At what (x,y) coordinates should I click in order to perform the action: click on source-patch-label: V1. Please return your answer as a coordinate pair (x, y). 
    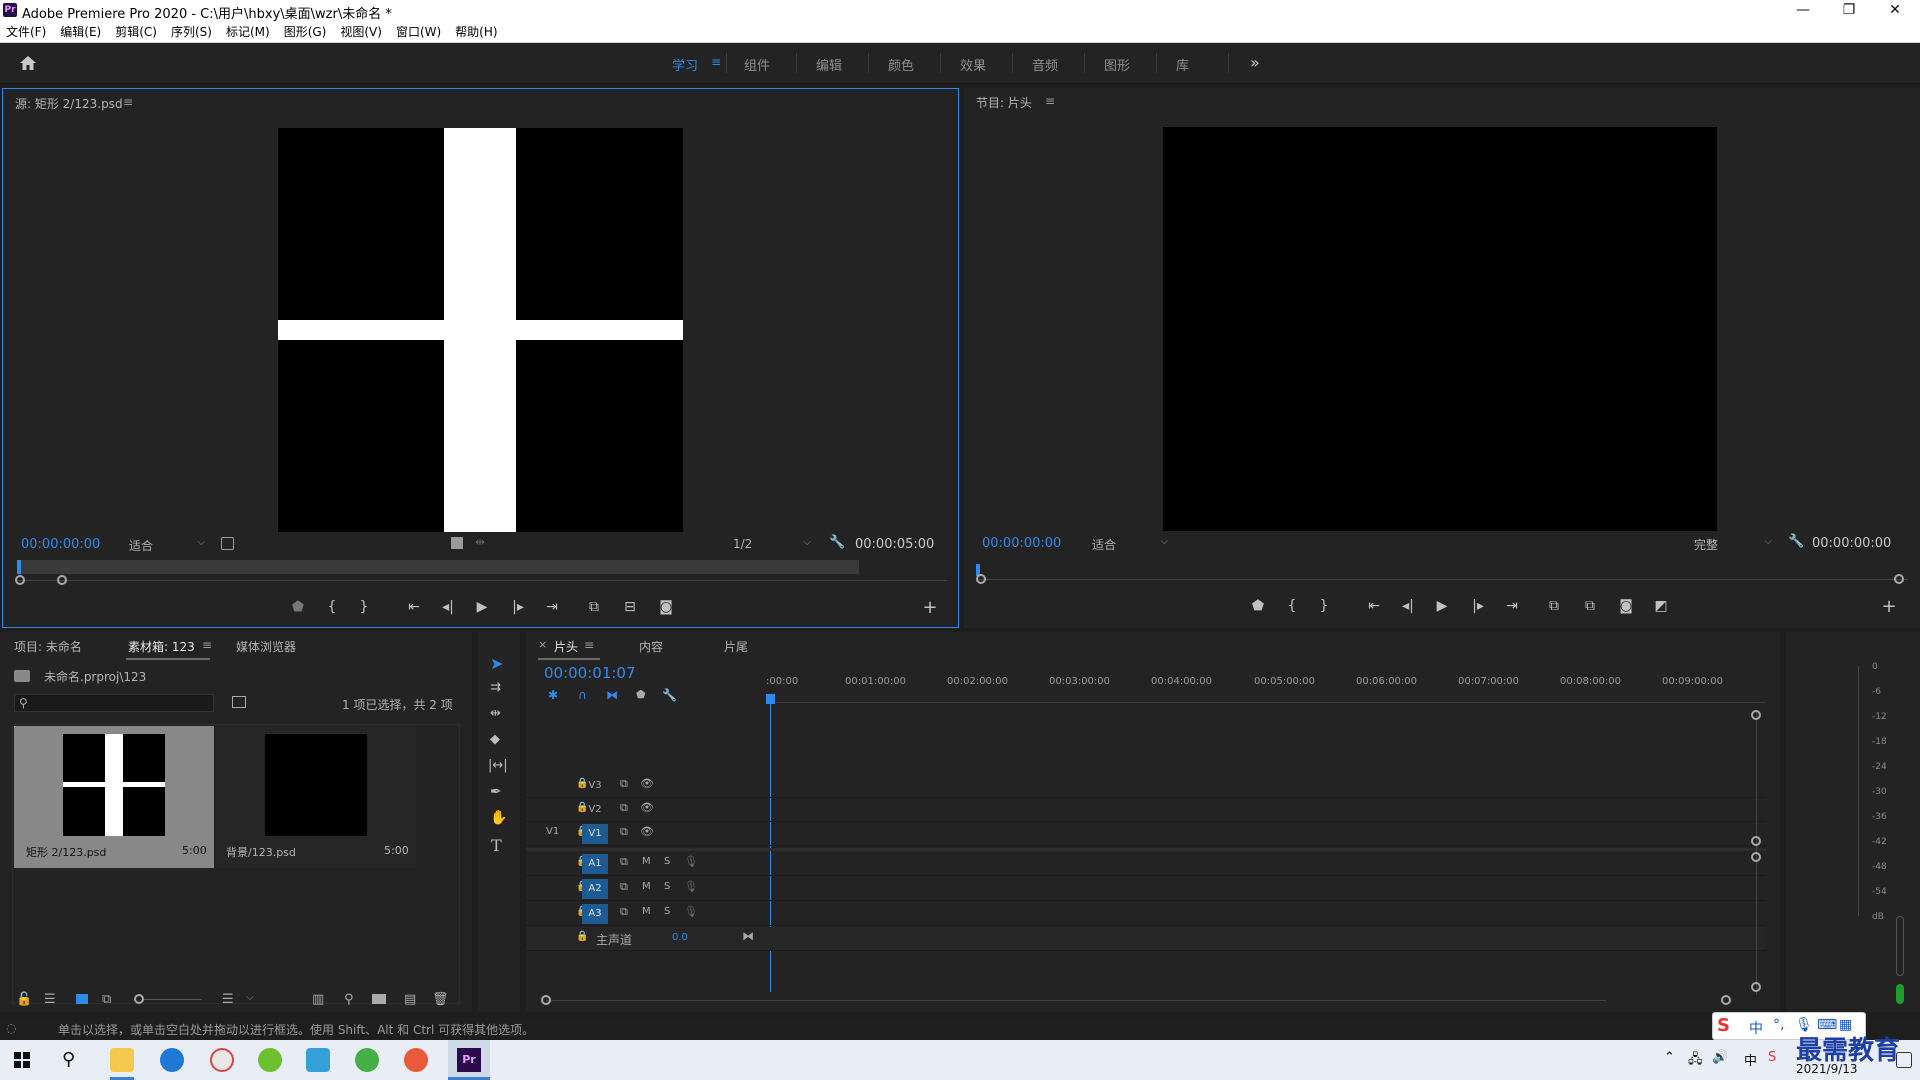
    Looking at the image, I should click on (552, 831).